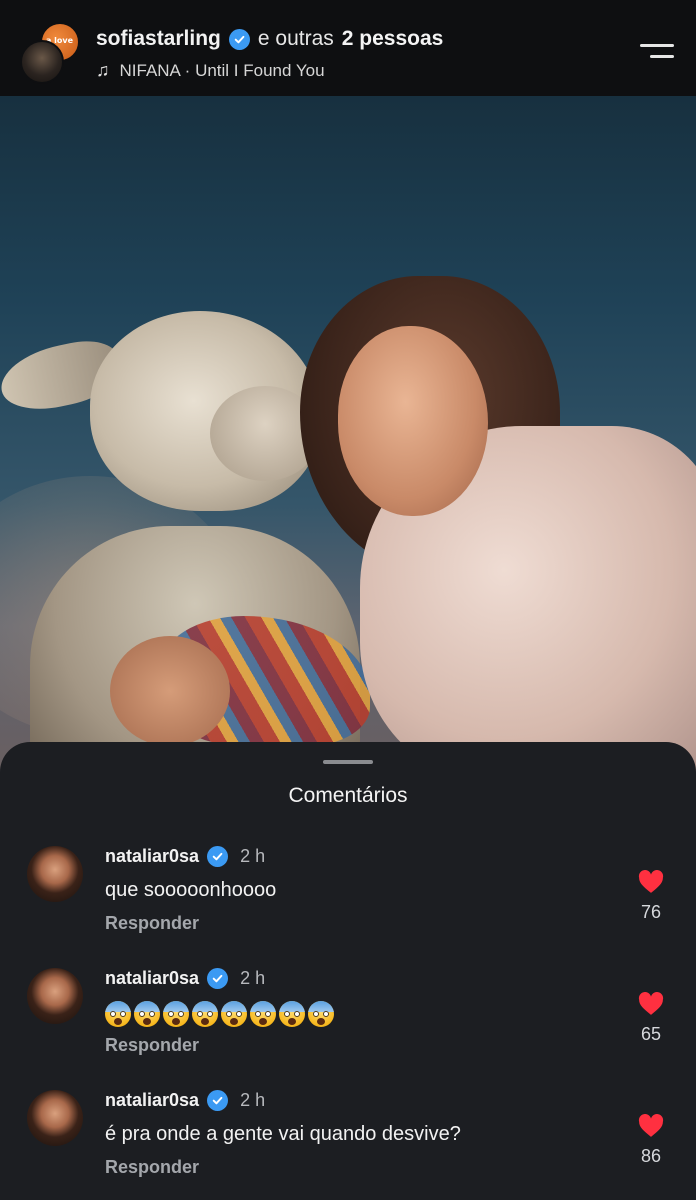 This screenshot has width=696, height=1200. I want to click on sheet-drag-handle, so click(348, 762).